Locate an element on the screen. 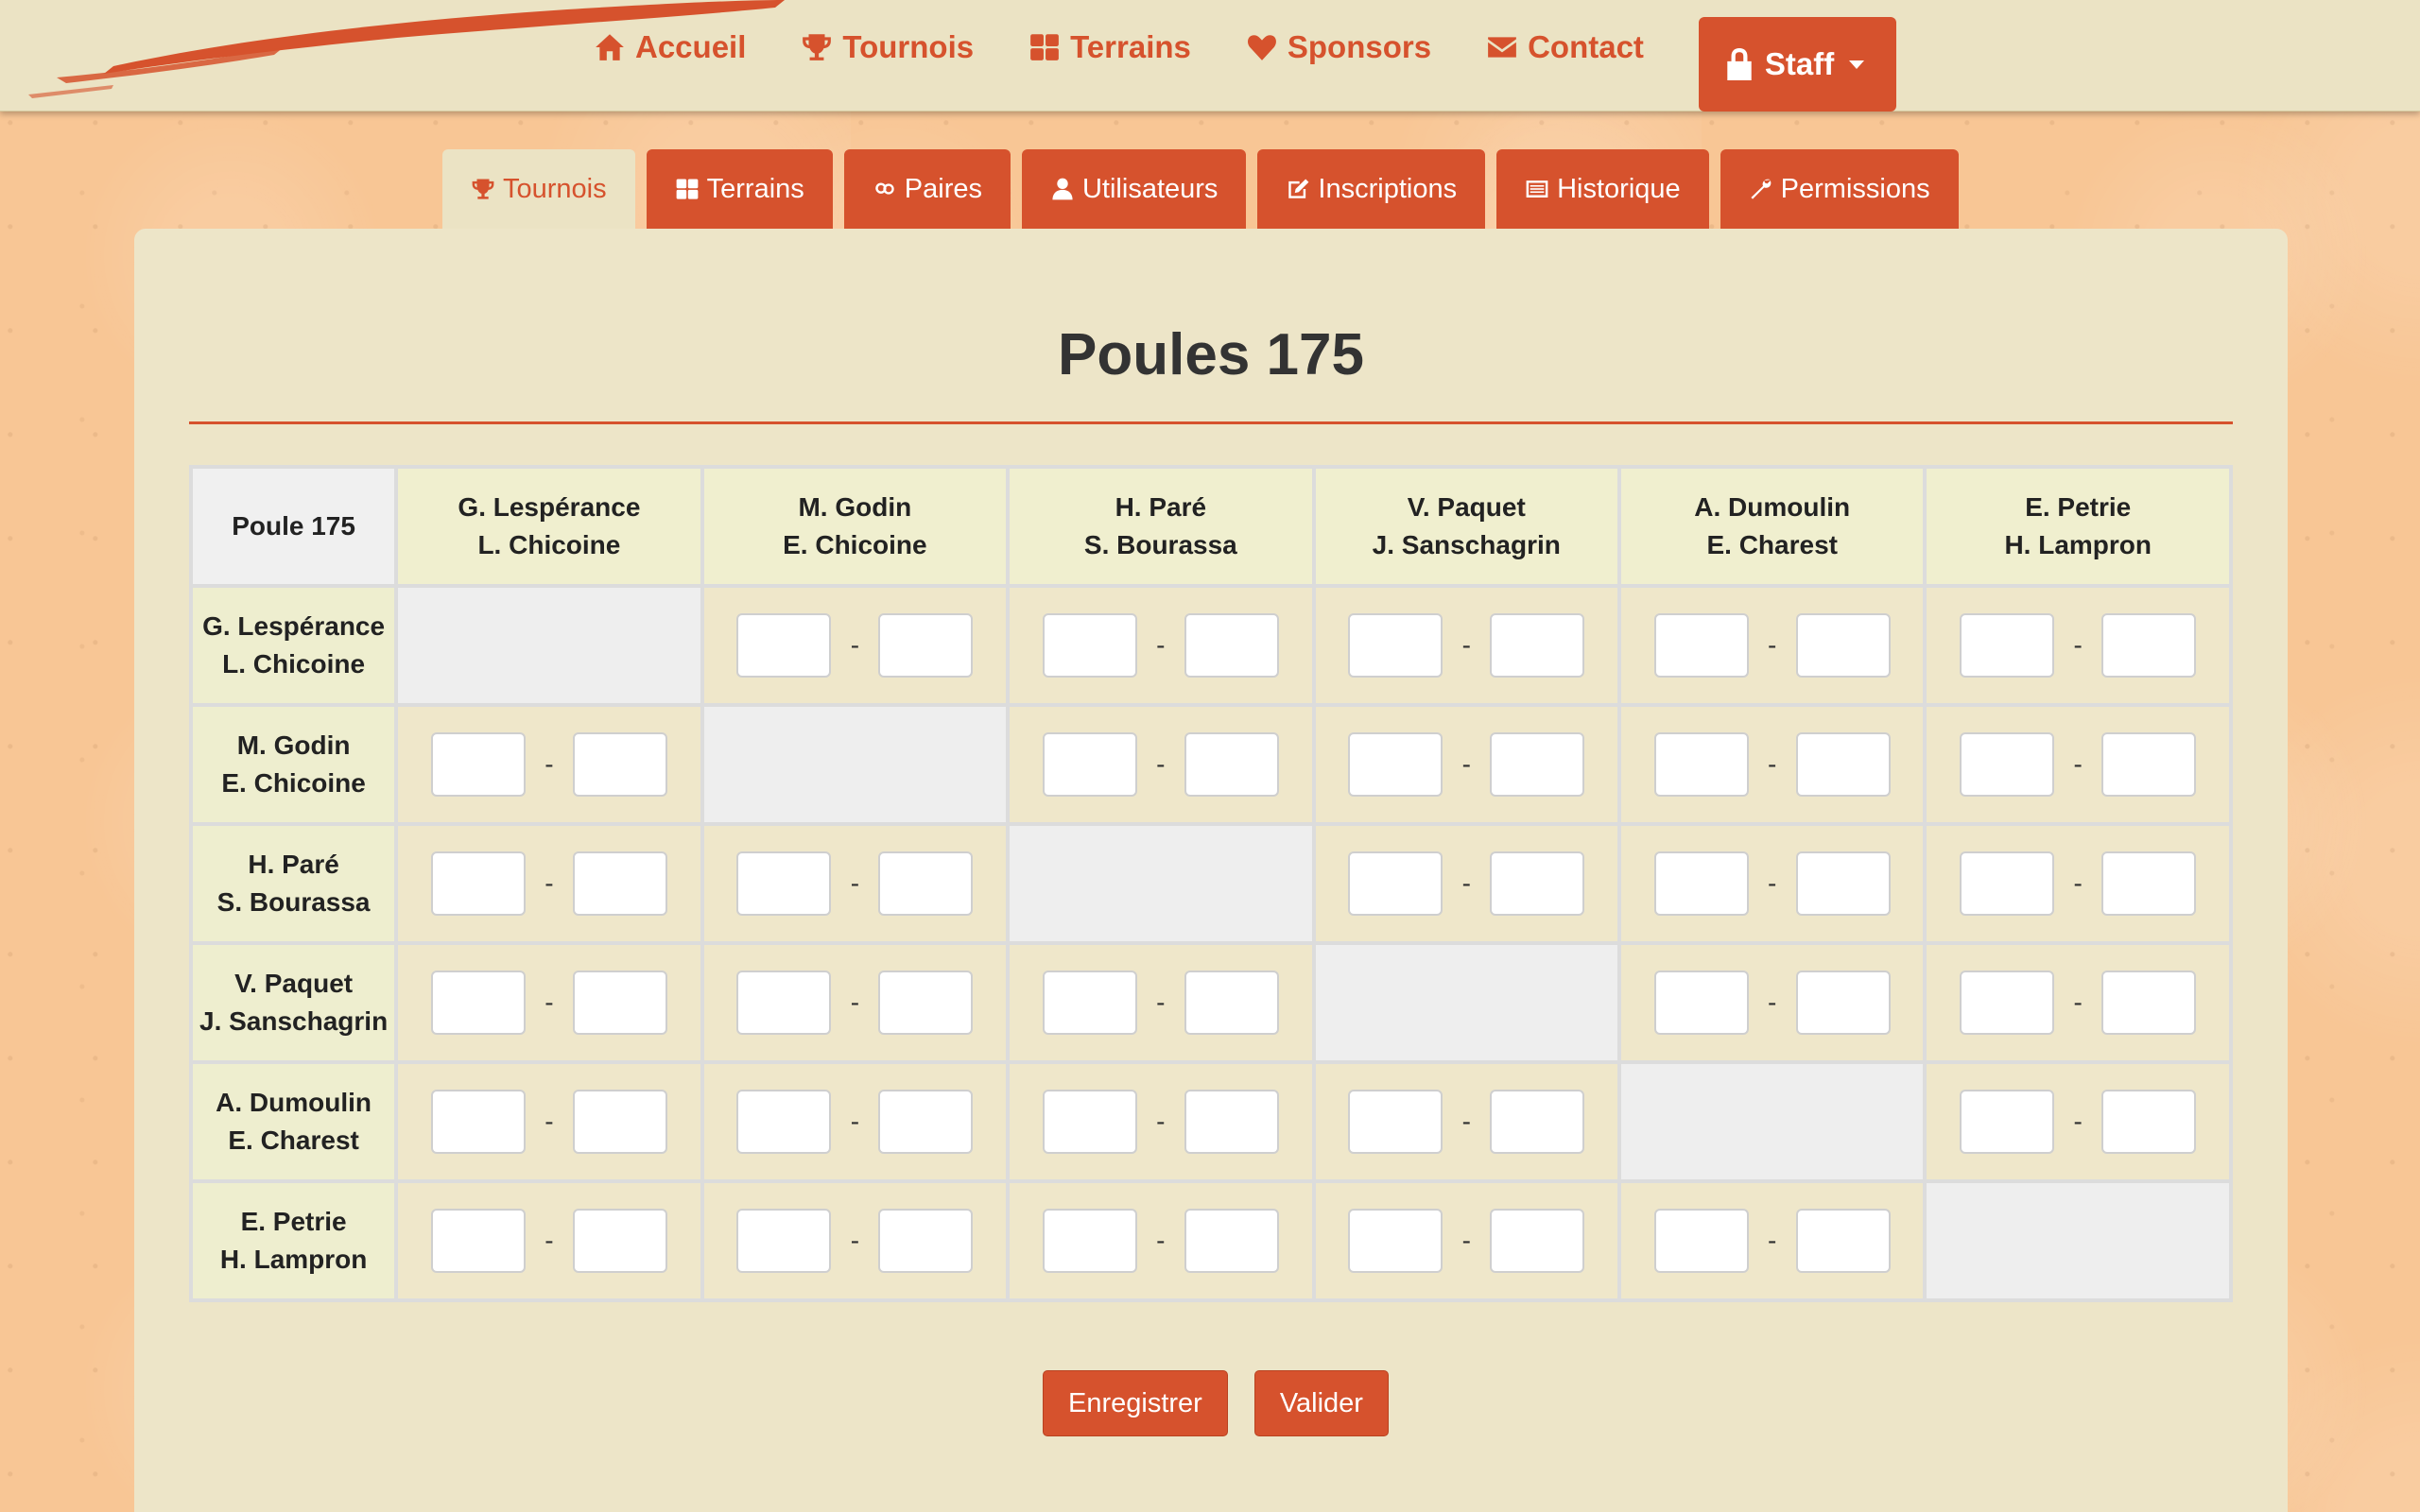 This screenshot has width=2420, height=1512. tab-inscriptions: Inscriptions is located at coordinates (1371, 189).